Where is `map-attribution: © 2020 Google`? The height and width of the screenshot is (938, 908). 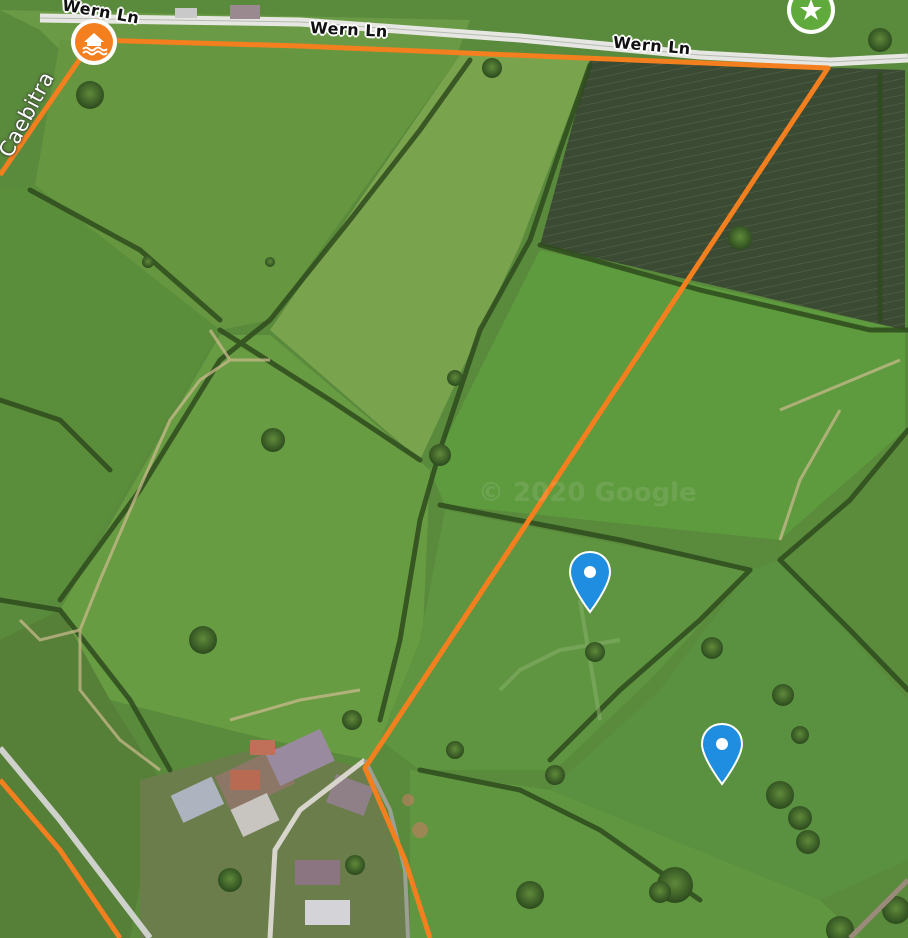 map-attribution: © 2020 Google is located at coordinates (587, 493).